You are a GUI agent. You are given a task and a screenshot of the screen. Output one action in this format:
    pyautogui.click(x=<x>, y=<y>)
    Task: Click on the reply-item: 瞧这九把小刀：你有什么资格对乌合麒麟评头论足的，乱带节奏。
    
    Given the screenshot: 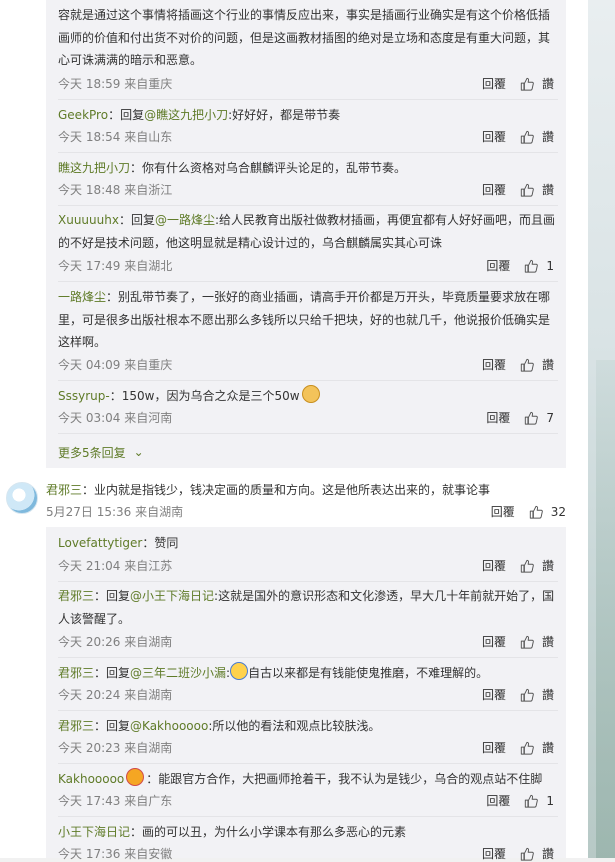 What is the action you would take?
    pyautogui.click(x=308, y=168)
    